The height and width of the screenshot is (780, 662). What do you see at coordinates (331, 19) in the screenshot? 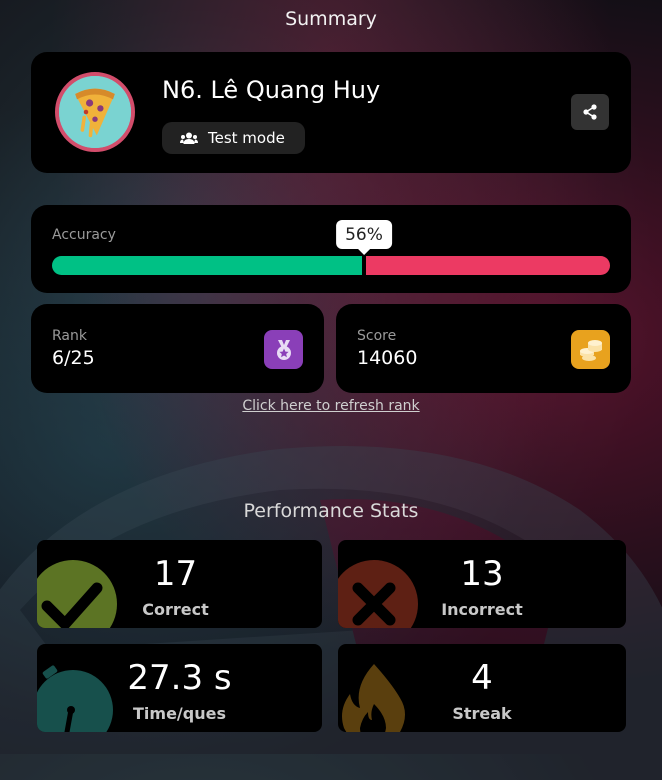
I see `page-title: Summary` at bounding box center [331, 19].